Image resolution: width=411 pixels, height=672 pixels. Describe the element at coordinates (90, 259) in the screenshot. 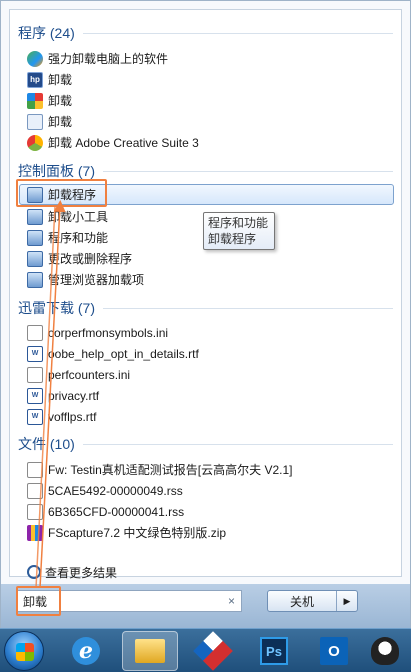

I see `result-label: 更改或删除程序` at that location.